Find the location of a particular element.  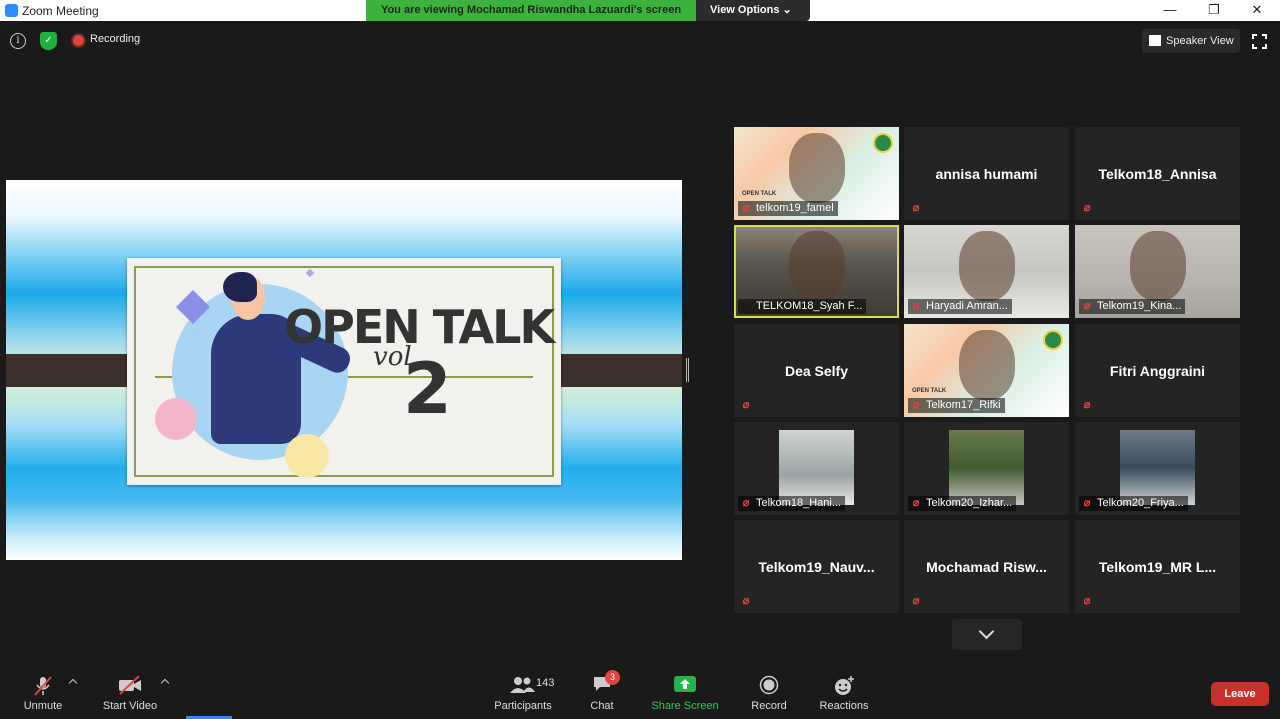

slide-band-left is located at coordinates (74, 370).